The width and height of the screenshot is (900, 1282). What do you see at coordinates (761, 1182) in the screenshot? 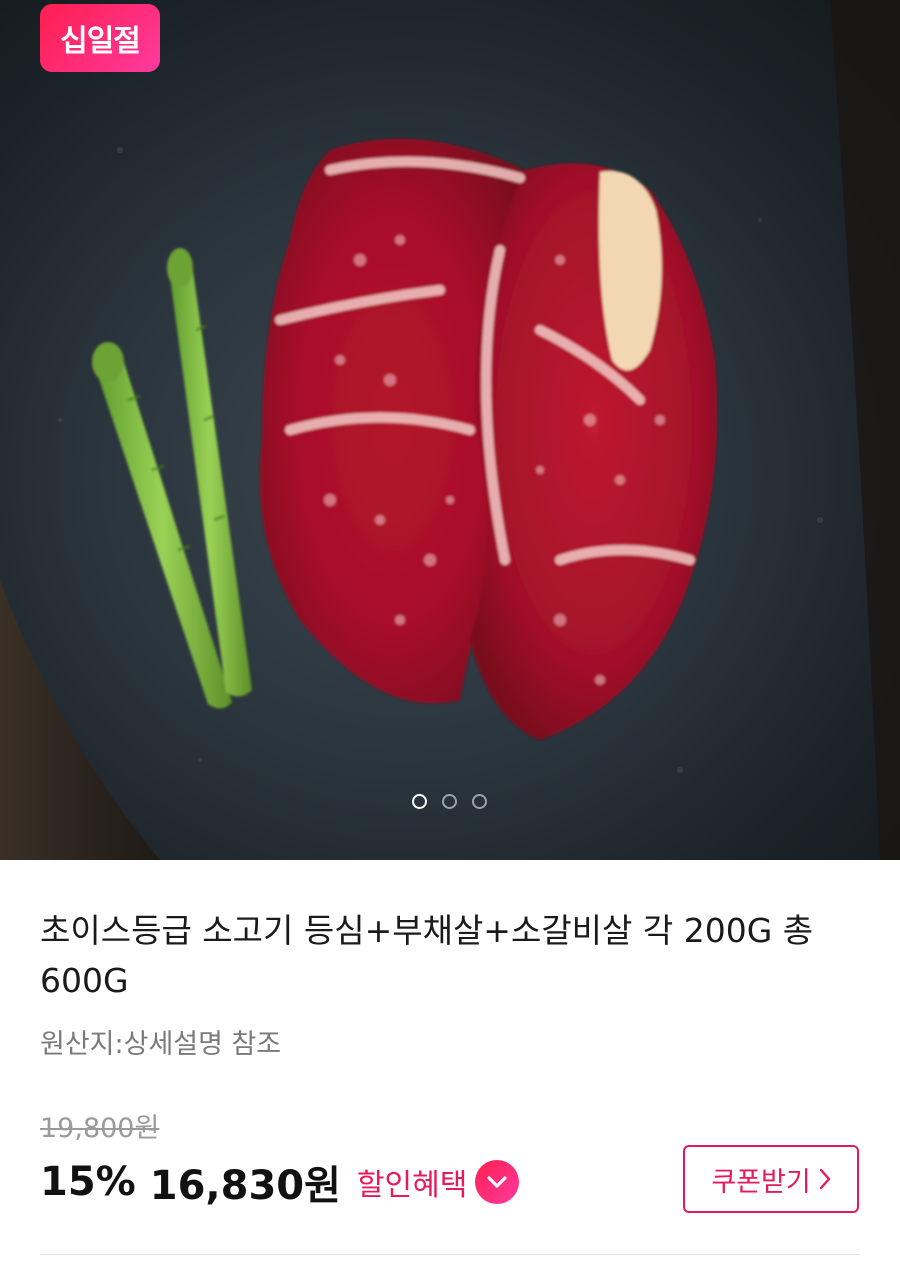
I see `coupon-button-label: 쿠폰받기` at bounding box center [761, 1182].